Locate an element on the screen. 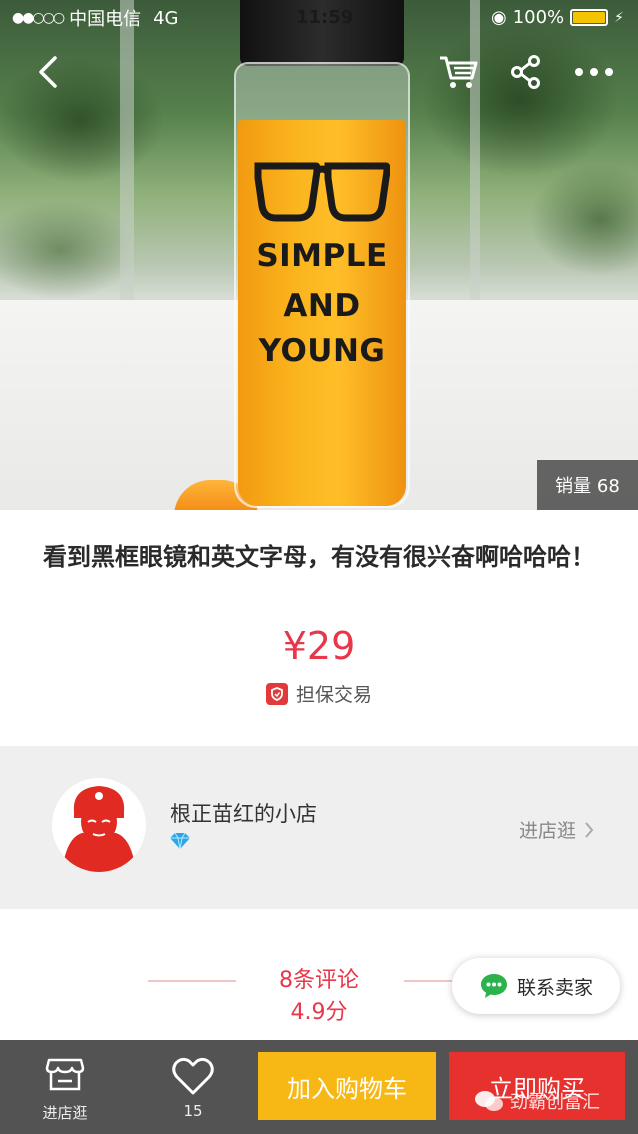  battery-percent: 100% is located at coordinates (538, 17).